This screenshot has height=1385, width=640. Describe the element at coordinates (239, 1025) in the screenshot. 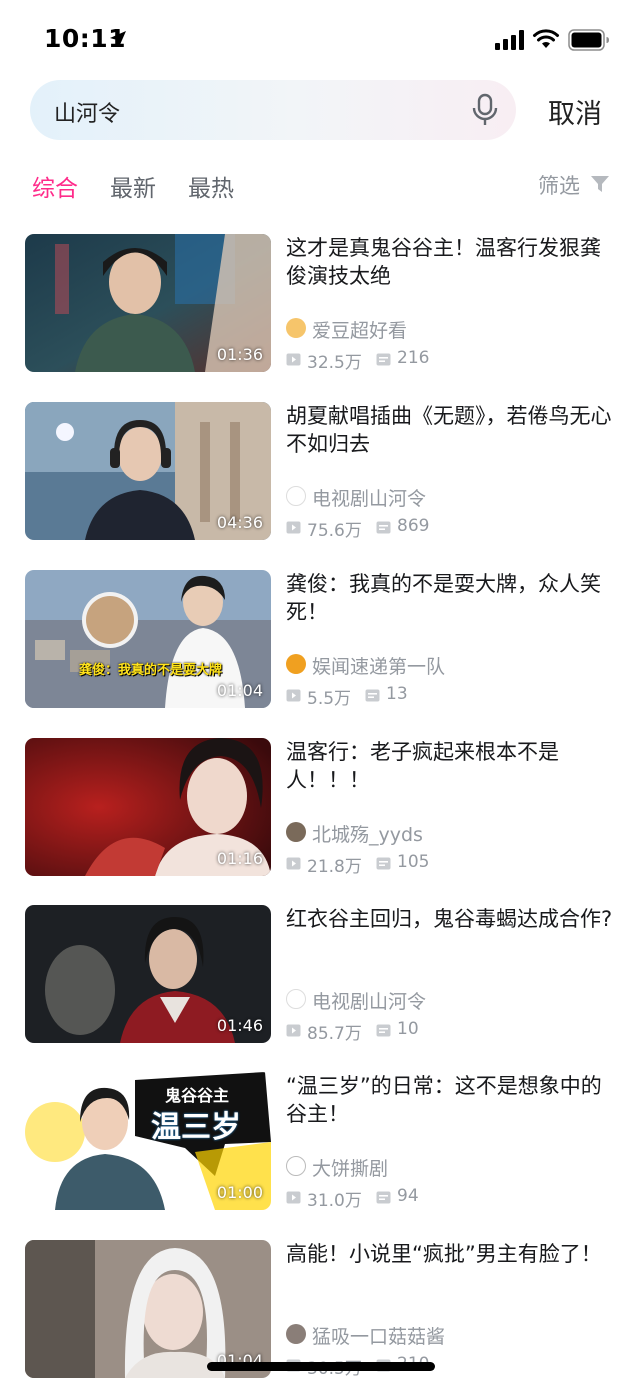

I see `video-duration: 01:46` at that location.